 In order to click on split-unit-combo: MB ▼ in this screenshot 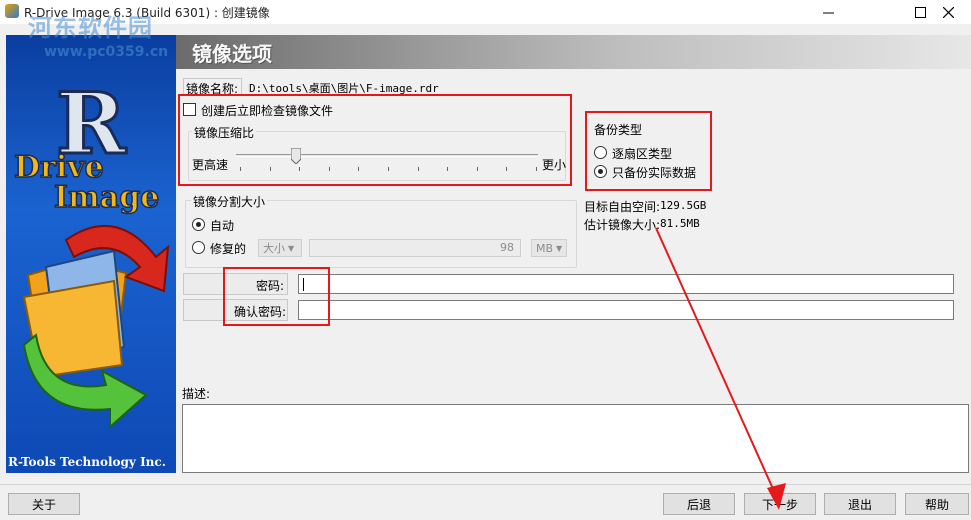, I will do `click(549, 248)`.